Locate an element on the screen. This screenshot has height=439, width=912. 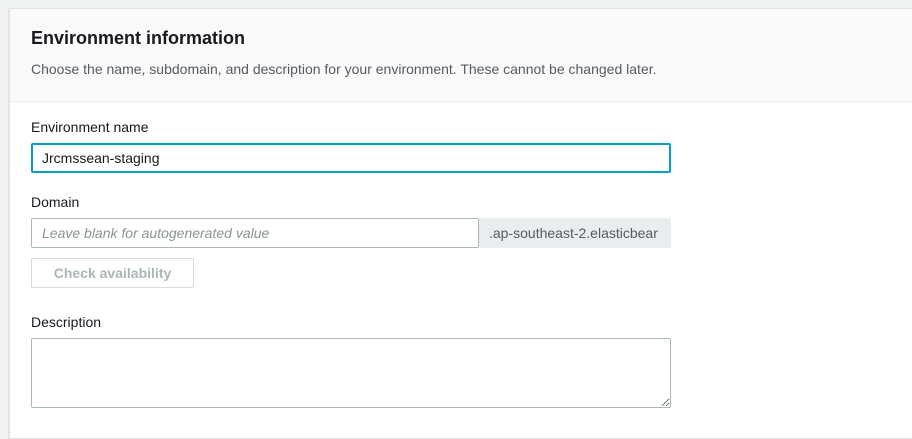
domain-suffix: .ap-southeast-2.elasticbear is located at coordinates (575, 233).